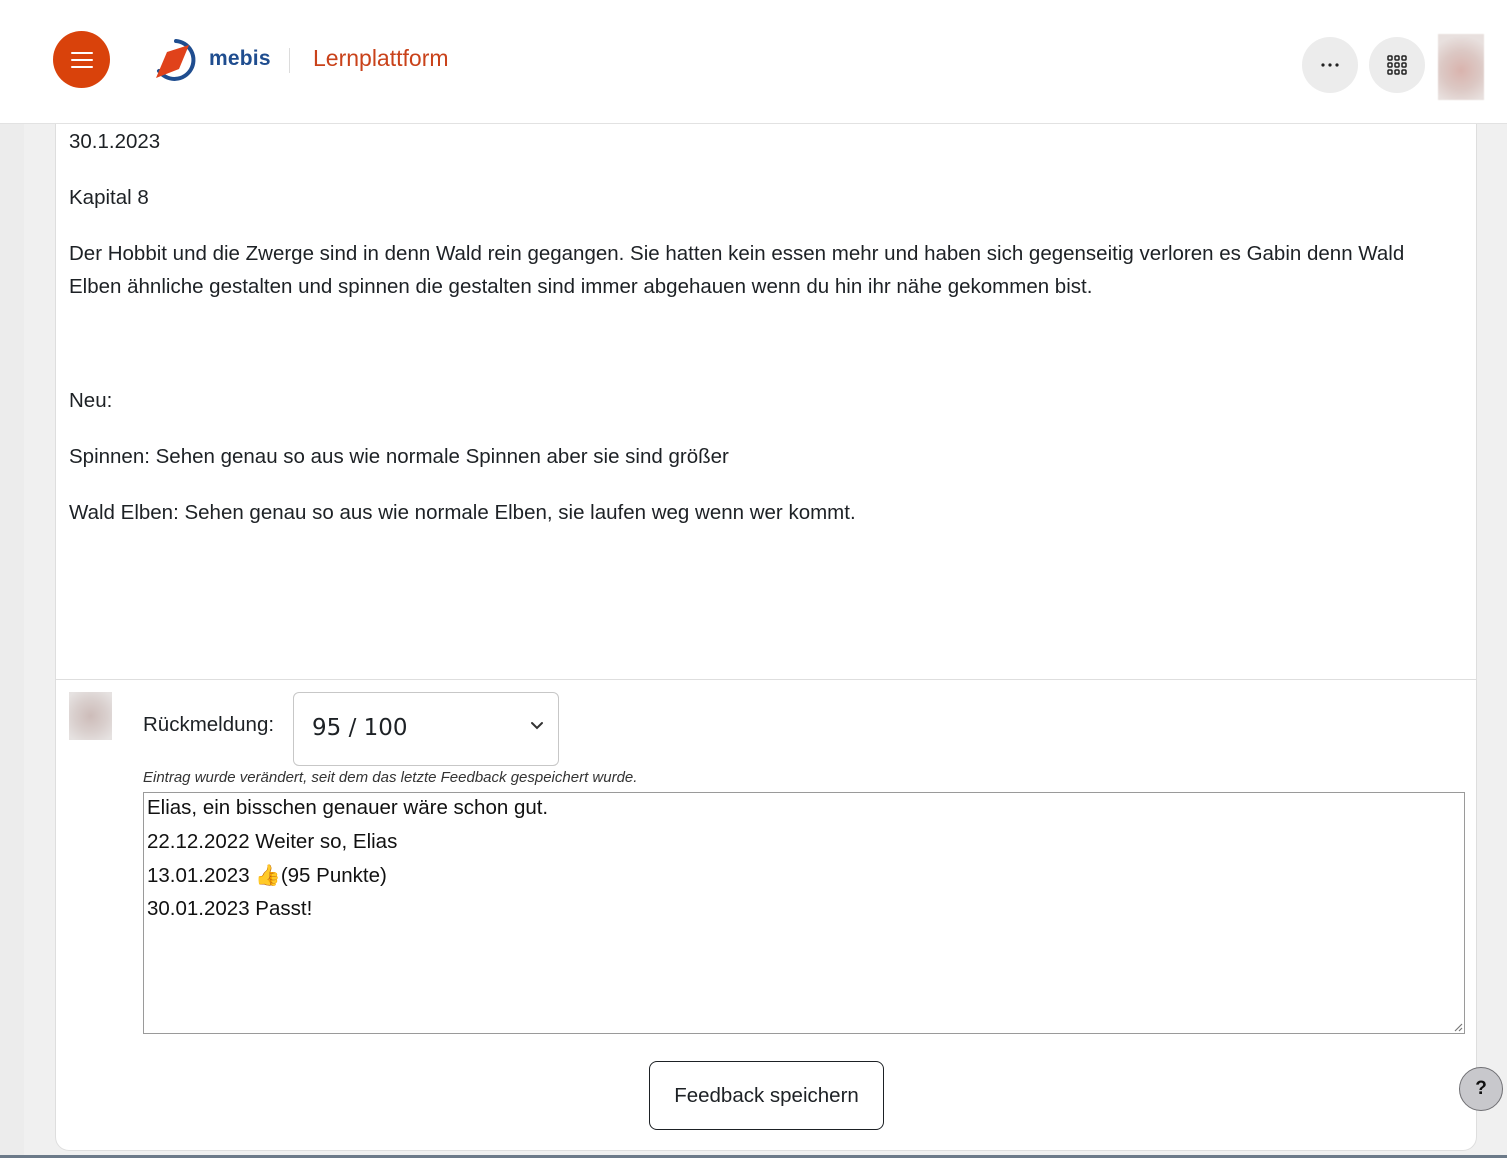 This screenshot has width=1507, height=1158. What do you see at coordinates (753, 62) in the screenshot?
I see `top-navbar: mebis Lernplattform` at bounding box center [753, 62].